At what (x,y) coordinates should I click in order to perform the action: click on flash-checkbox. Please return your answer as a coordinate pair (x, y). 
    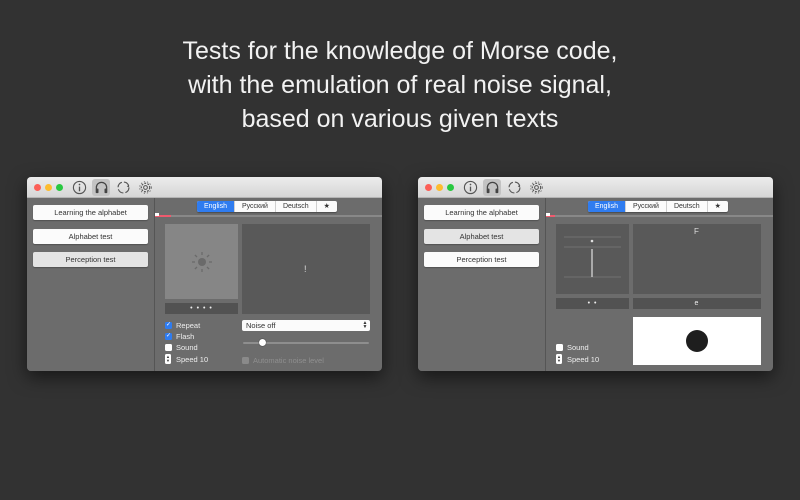
    Looking at the image, I should click on (168, 336).